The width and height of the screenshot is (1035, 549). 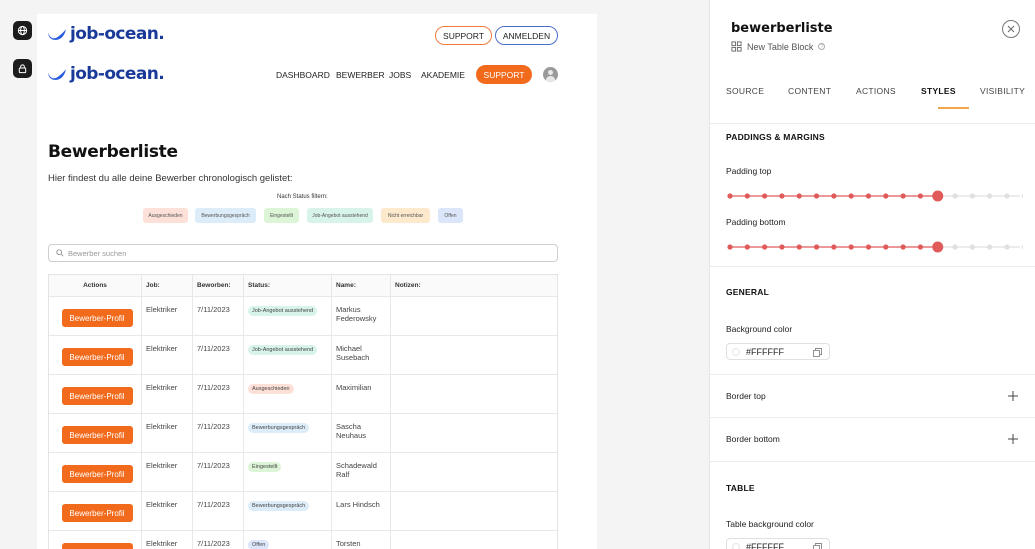 What do you see at coordinates (443, 75) in the screenshot?
I see `nav-akademie: AKADEMIE` at bounding box center [443, 75].